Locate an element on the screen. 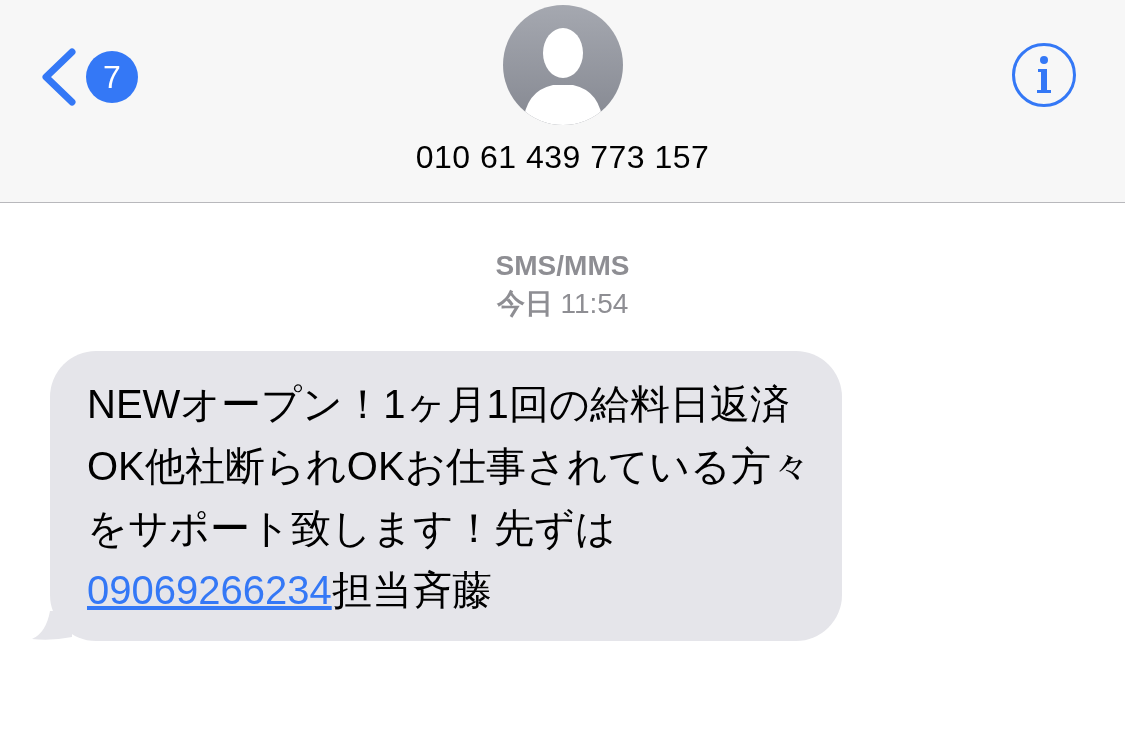 This screenshot has width=1125, height=732. contact-number: 010 61 439 773 157 is located at coordinates (562, 157).